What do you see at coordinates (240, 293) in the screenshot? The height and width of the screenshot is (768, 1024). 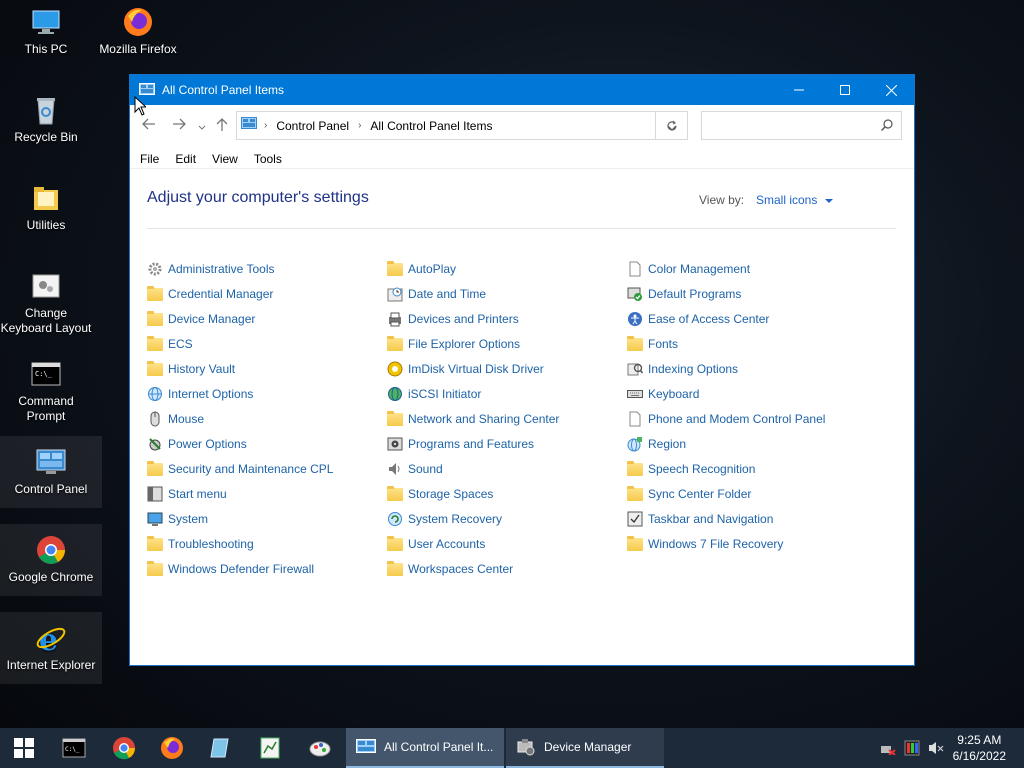 I see `cp-item-credential-manager: Credential Manager` at bounding box center [240, 293].